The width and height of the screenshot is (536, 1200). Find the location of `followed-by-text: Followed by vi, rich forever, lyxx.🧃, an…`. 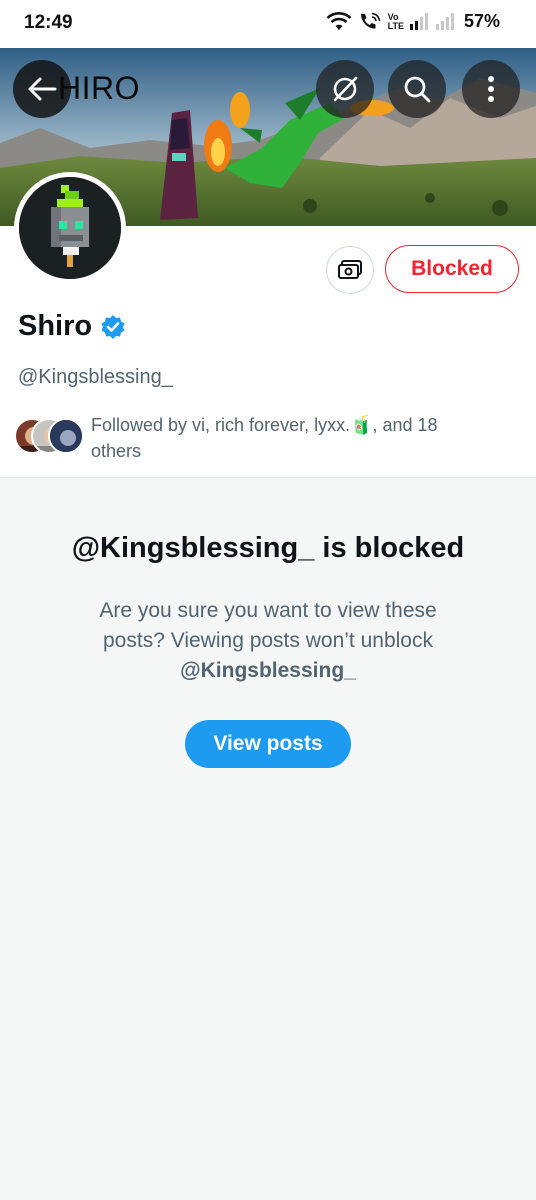

followed-by-text: Followed by vi, rich forever, lyxx.🧃, an… is located at coordinates (264, 438).